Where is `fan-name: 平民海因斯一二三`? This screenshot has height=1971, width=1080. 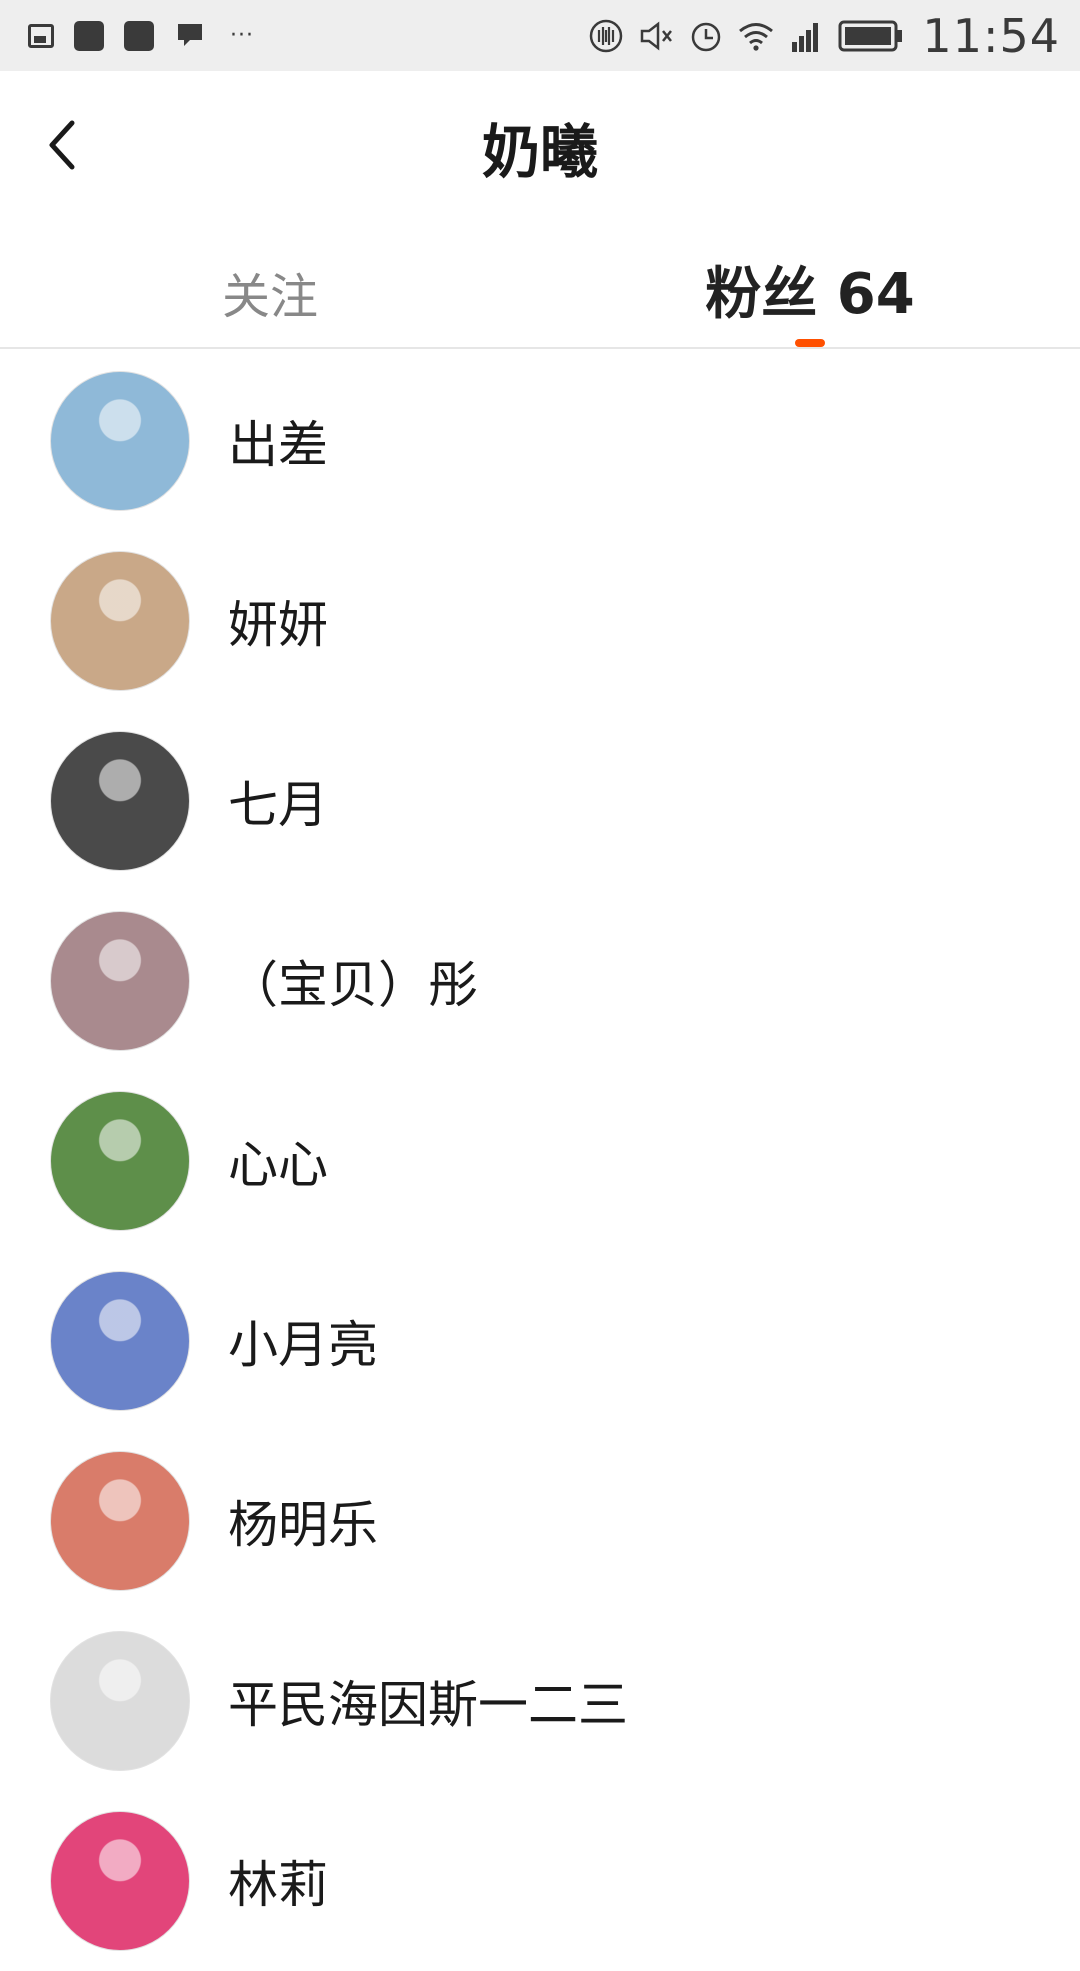 fan-name: 平民海因斯一二三 is located at coordinates (428, 1705).